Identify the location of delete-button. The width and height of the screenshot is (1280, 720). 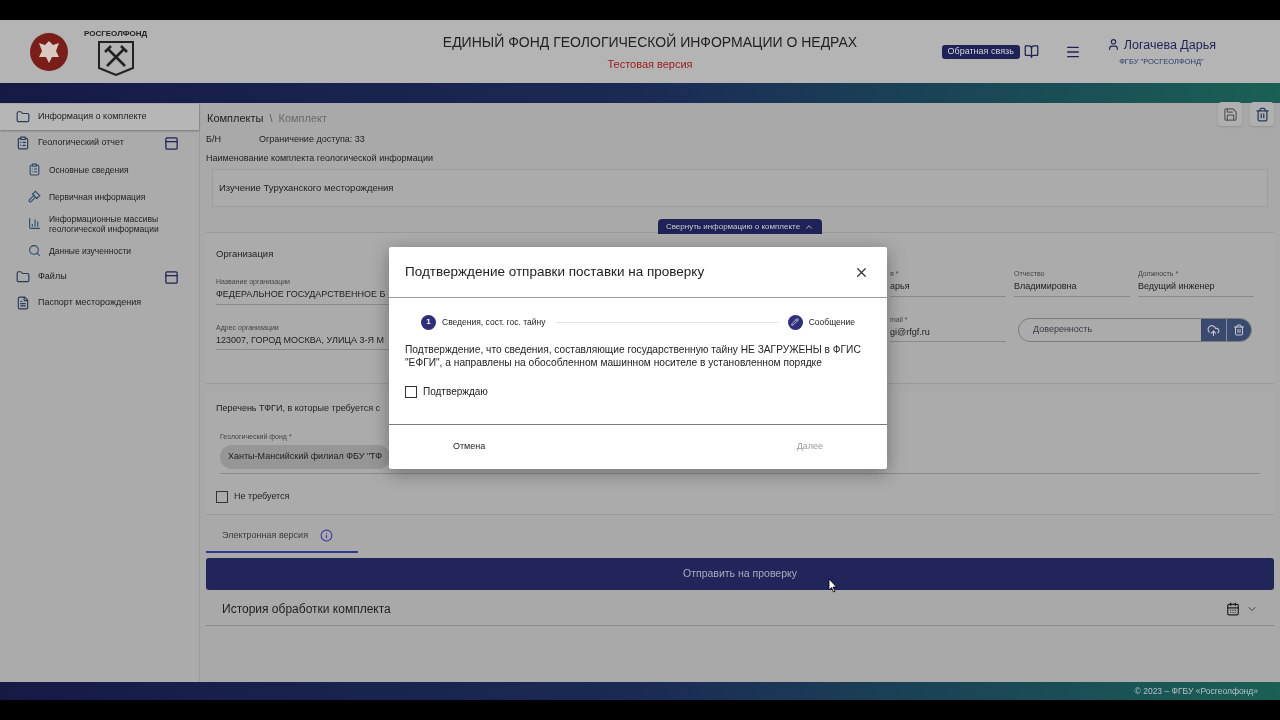
(1262, 114).